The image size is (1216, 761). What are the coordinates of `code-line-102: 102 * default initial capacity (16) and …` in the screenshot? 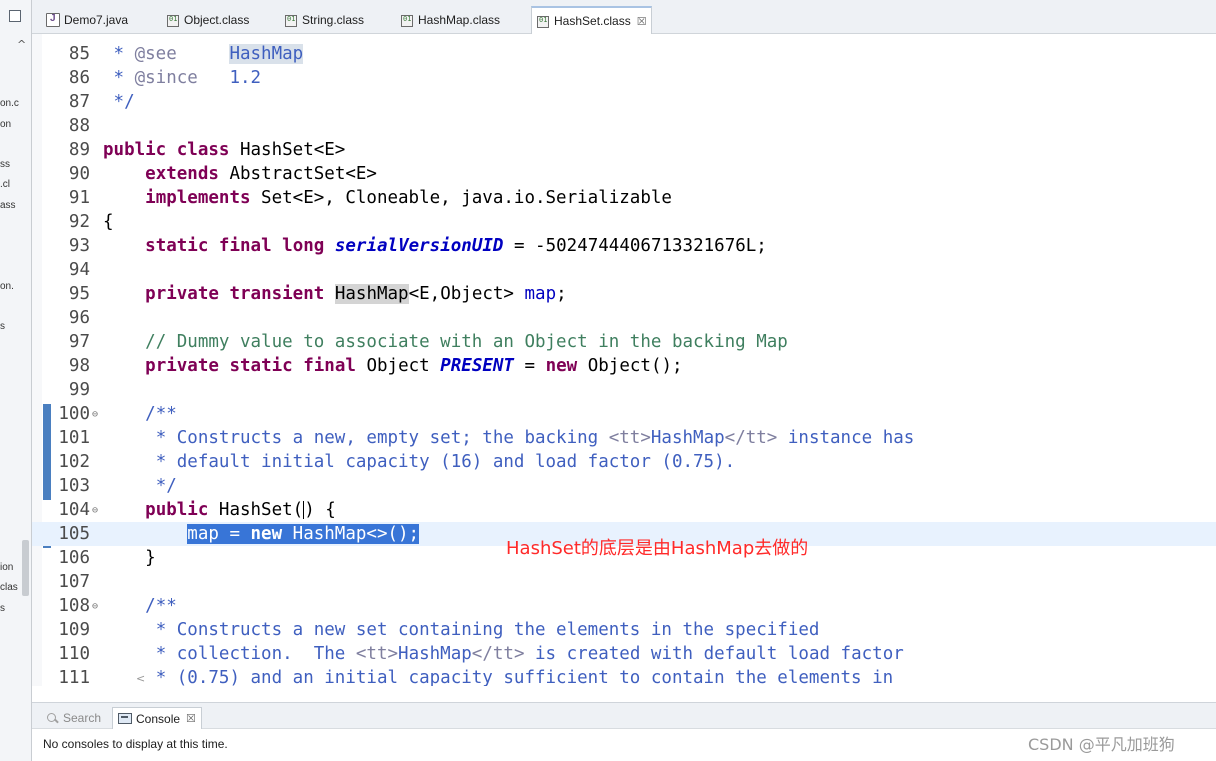 It's located at (624, 462).